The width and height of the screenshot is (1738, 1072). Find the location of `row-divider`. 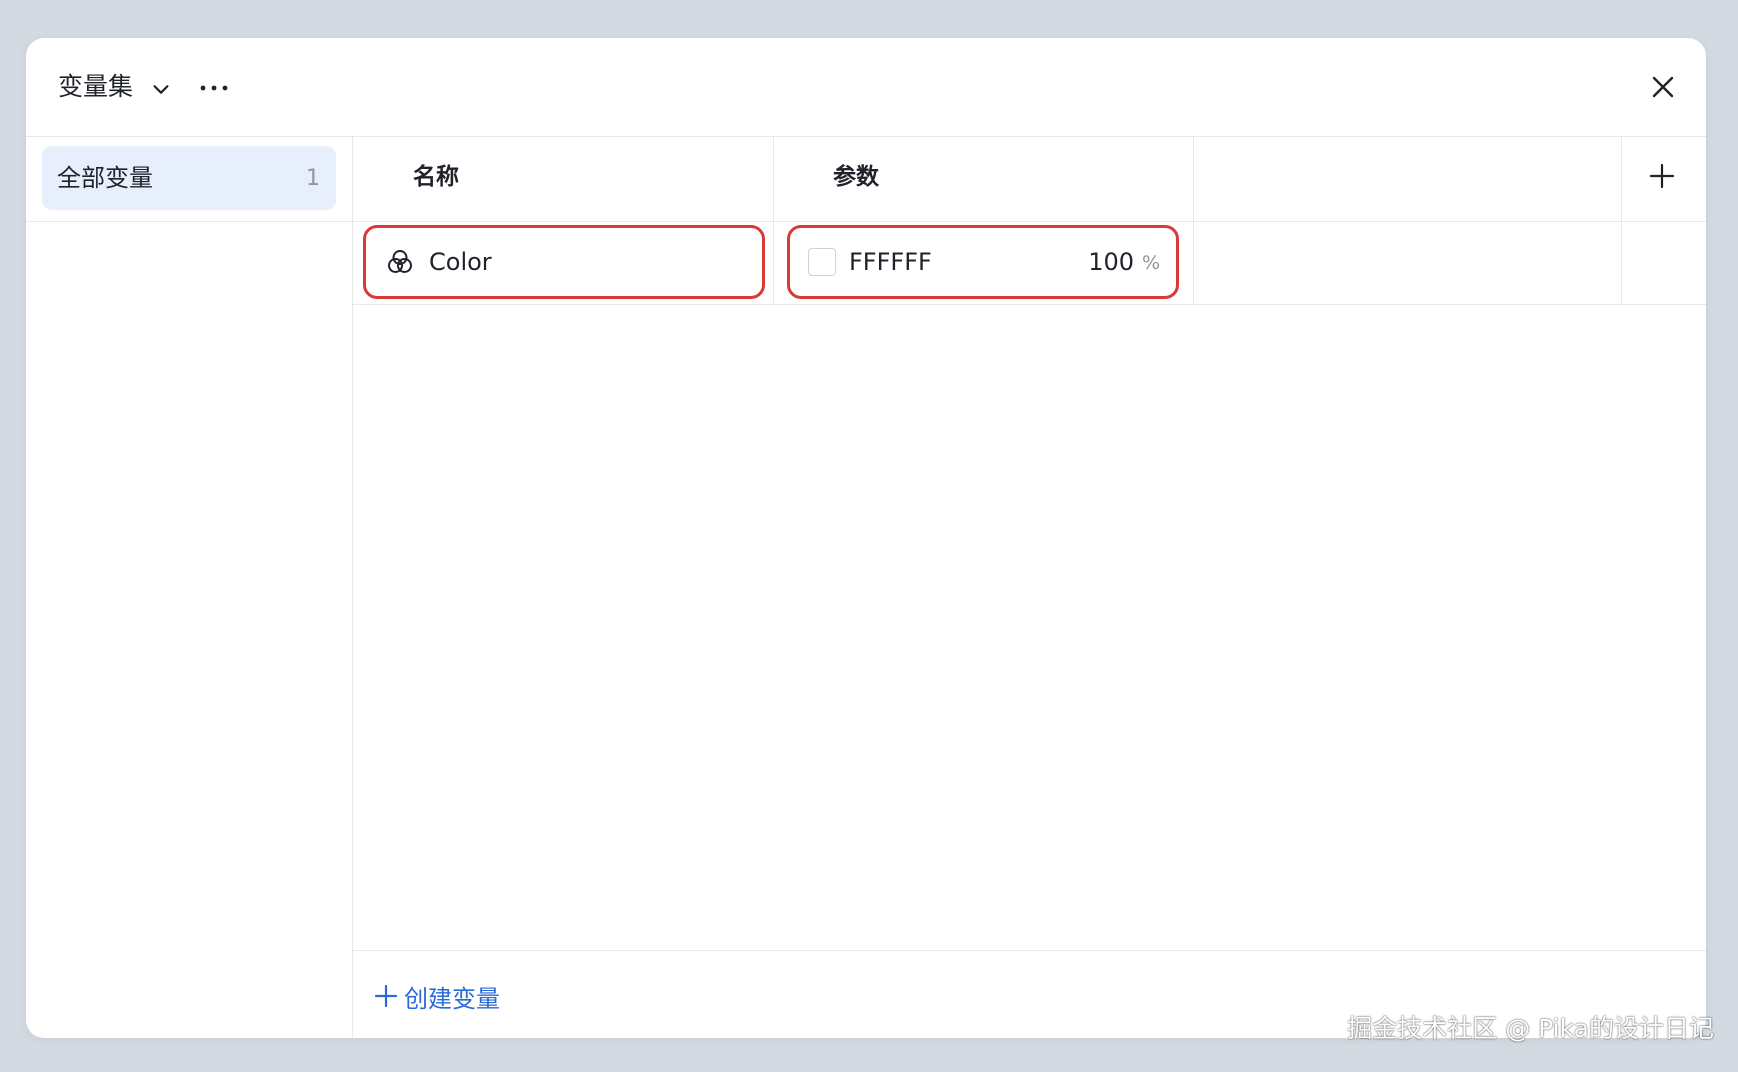

row-divider is located at coordinates (1029, 304).